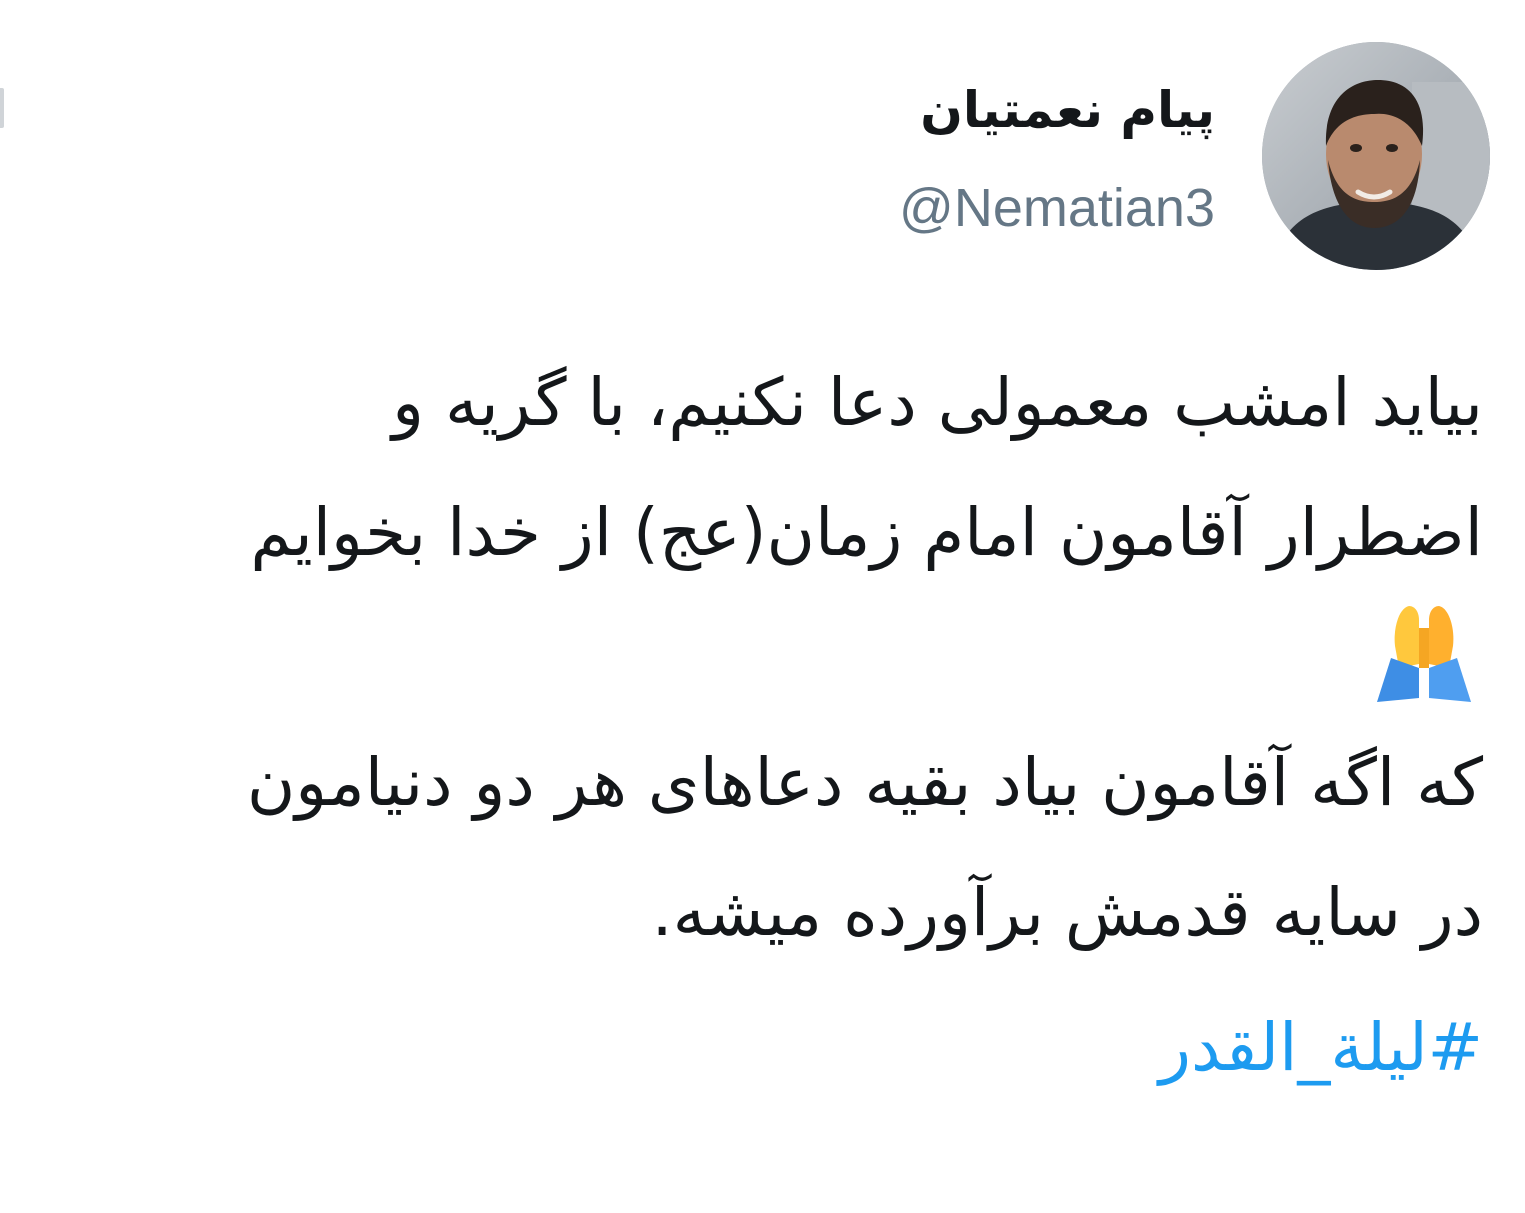 The width and height of the screenshot is (1525, 1213). Describe the element at coordinates (748, 658) in the screenshot. I see `emoji-row` at that location.